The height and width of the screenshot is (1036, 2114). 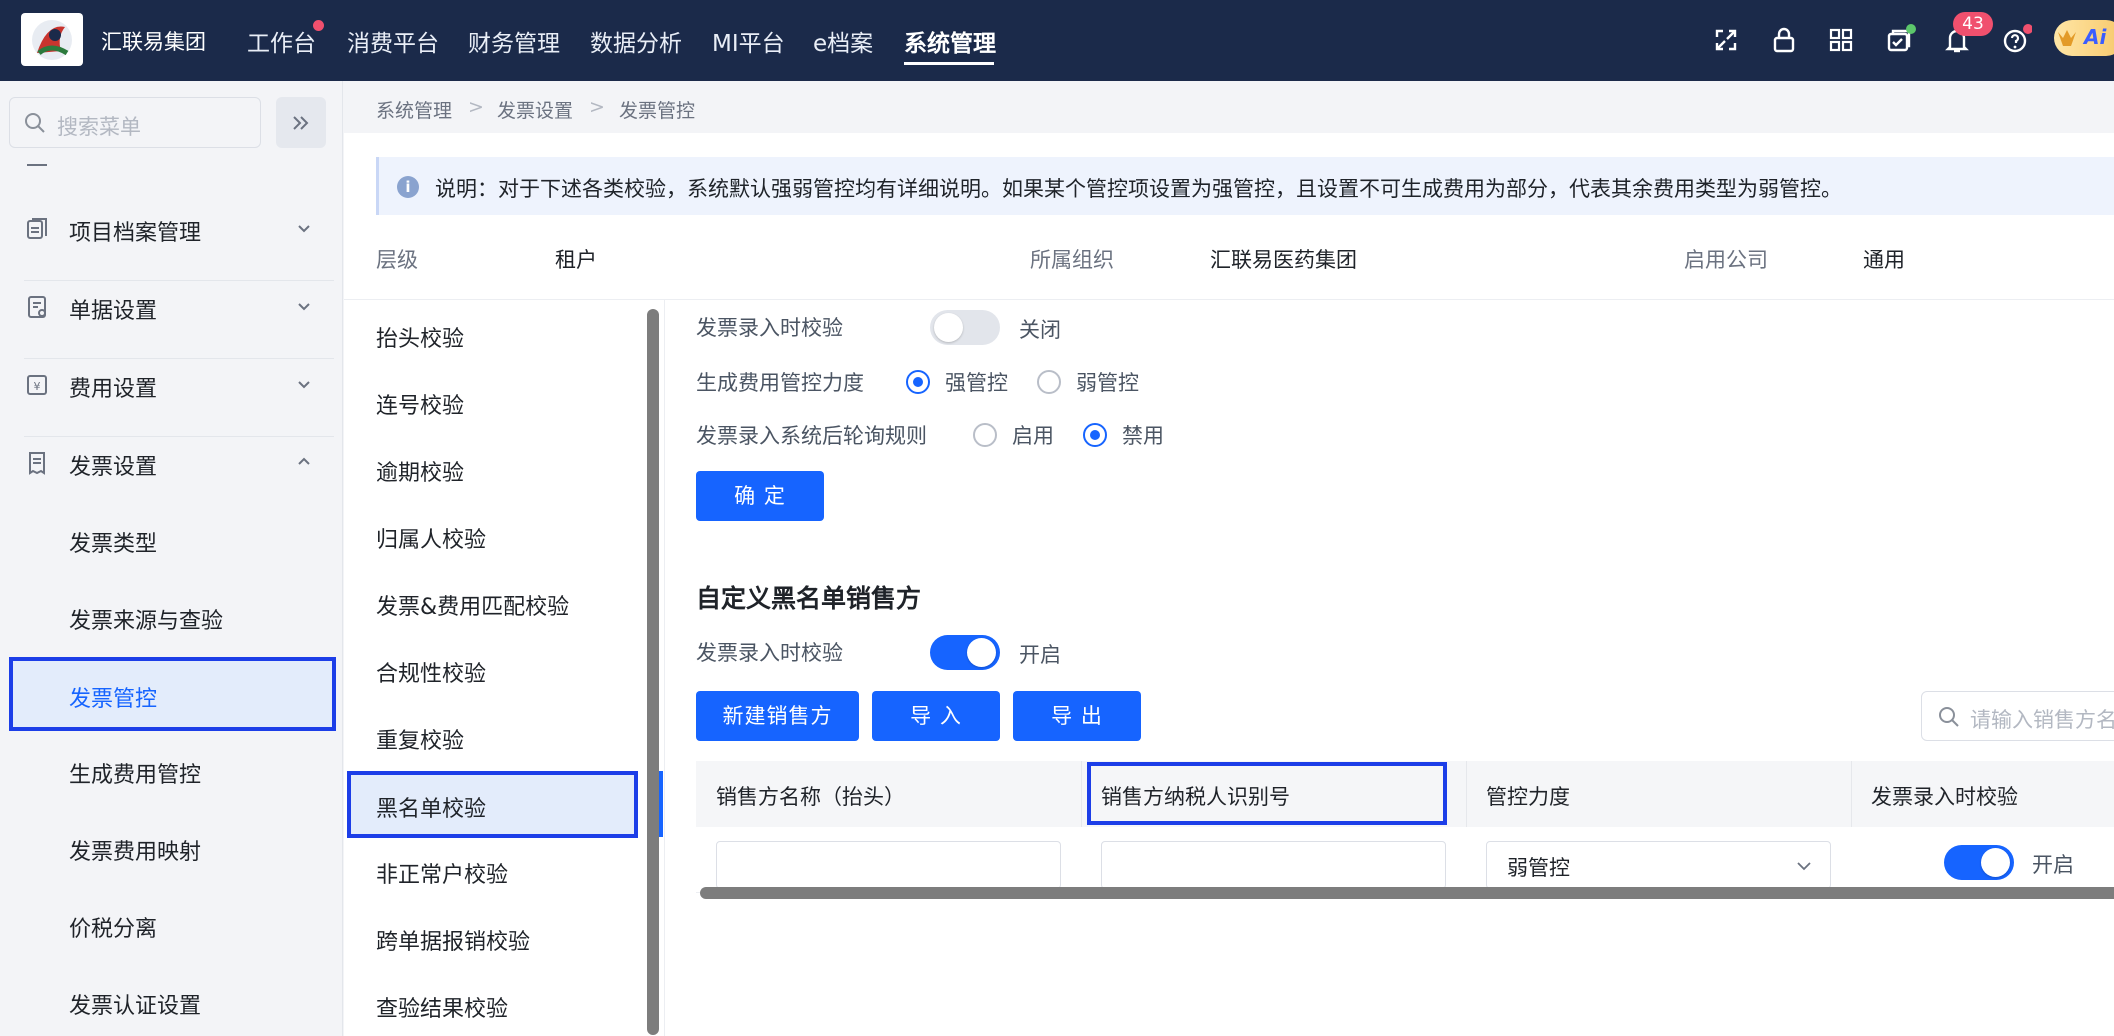 I want to click on blacklist-entry-check-toggle, so click(x=965, y=652).